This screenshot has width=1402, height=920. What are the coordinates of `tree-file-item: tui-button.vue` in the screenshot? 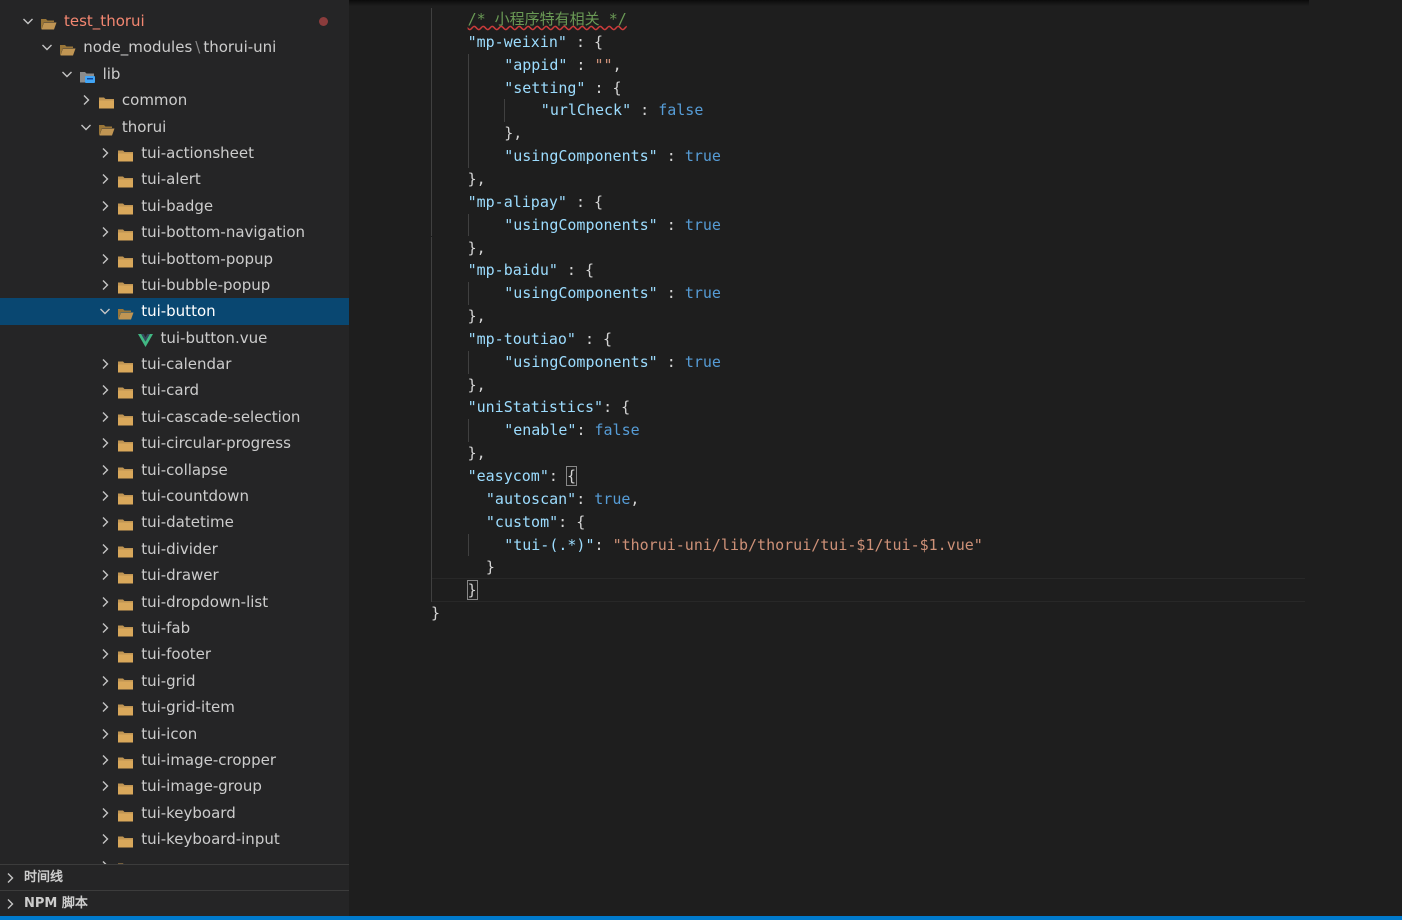 It's located at (174, 338).